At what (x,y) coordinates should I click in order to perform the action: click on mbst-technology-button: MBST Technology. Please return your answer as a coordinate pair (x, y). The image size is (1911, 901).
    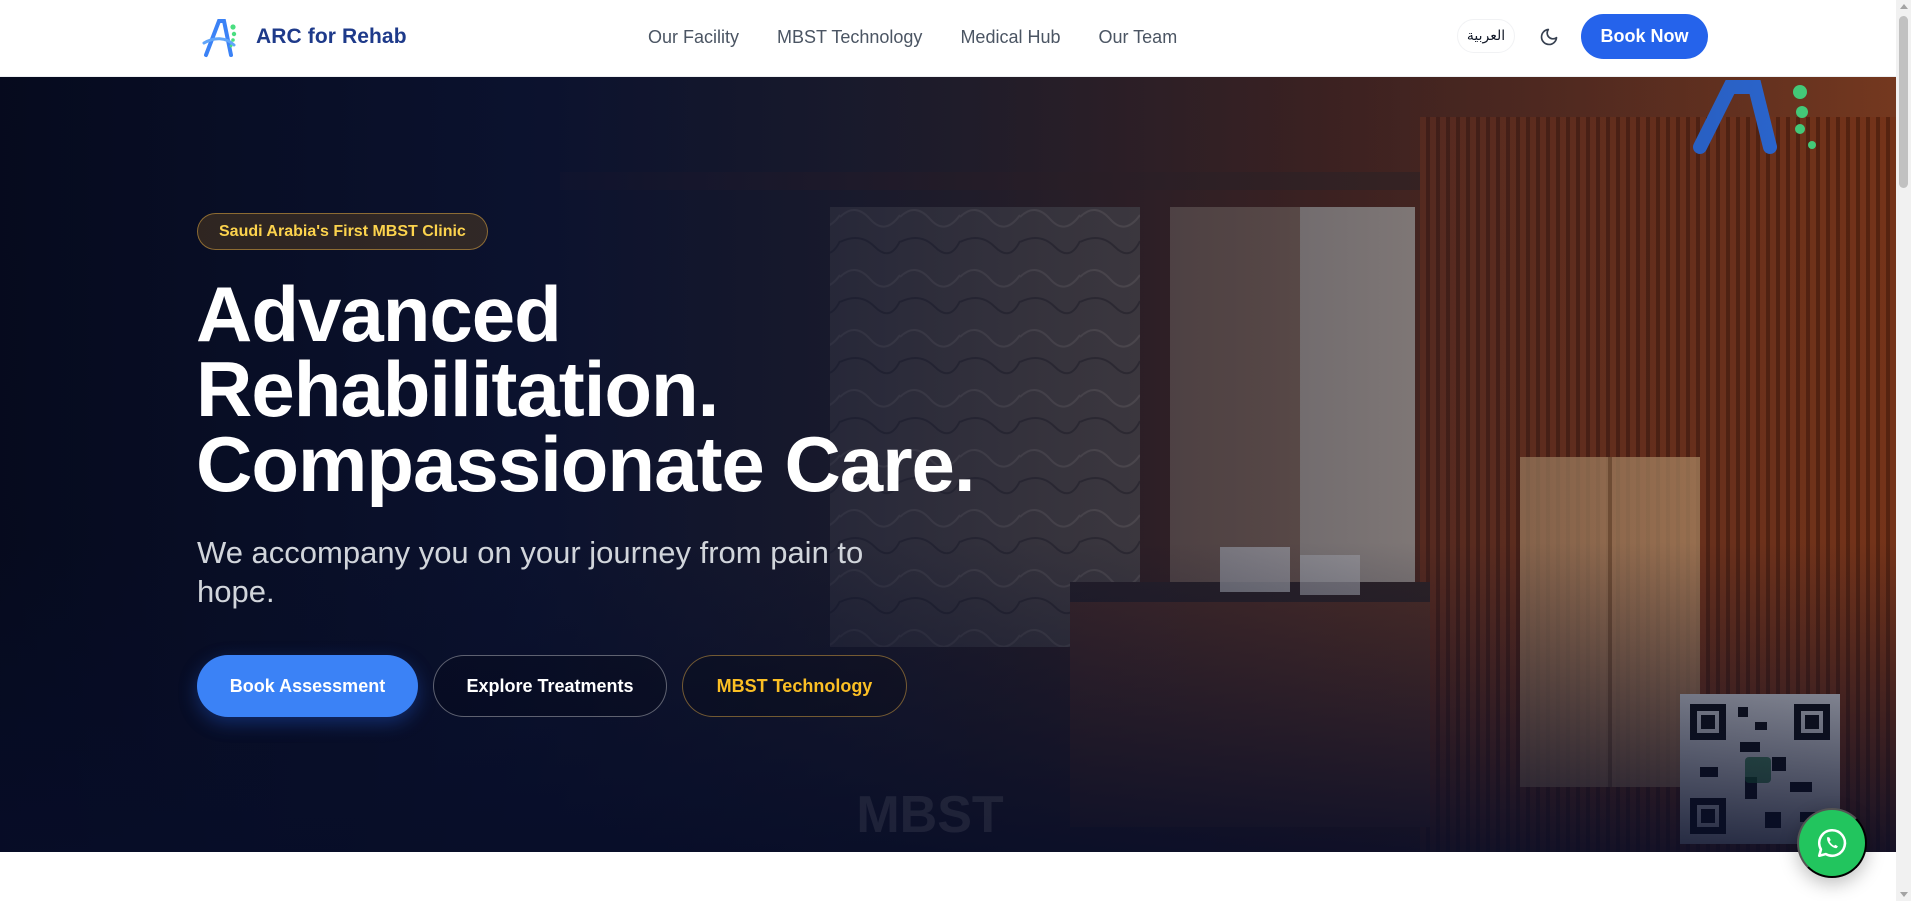
    Looking at the image, I should click on (794, 686).